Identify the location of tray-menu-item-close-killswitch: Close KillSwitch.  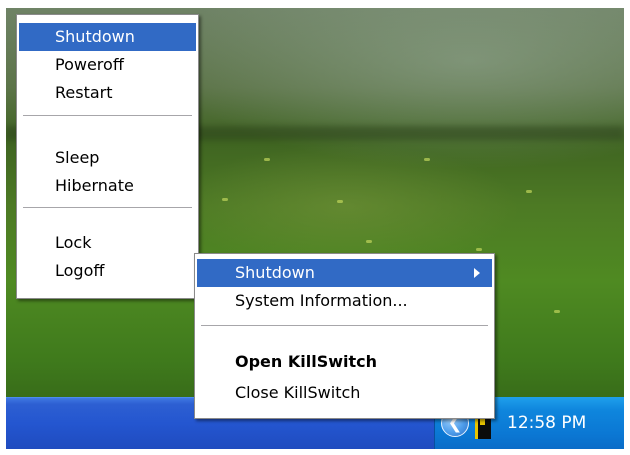
(344, 393).